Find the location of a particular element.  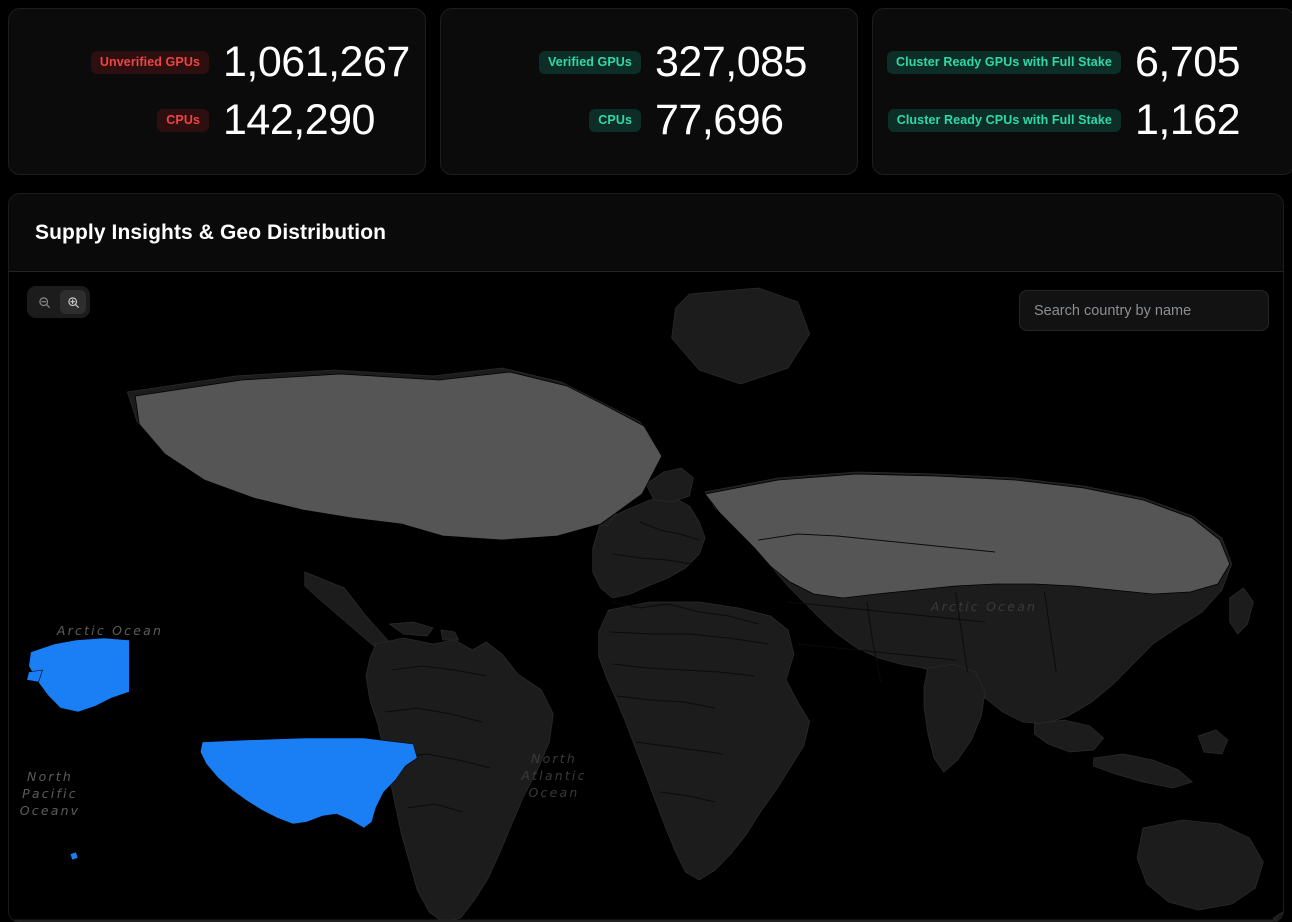

zoom-out-icon is located at coordinates (44, 302).